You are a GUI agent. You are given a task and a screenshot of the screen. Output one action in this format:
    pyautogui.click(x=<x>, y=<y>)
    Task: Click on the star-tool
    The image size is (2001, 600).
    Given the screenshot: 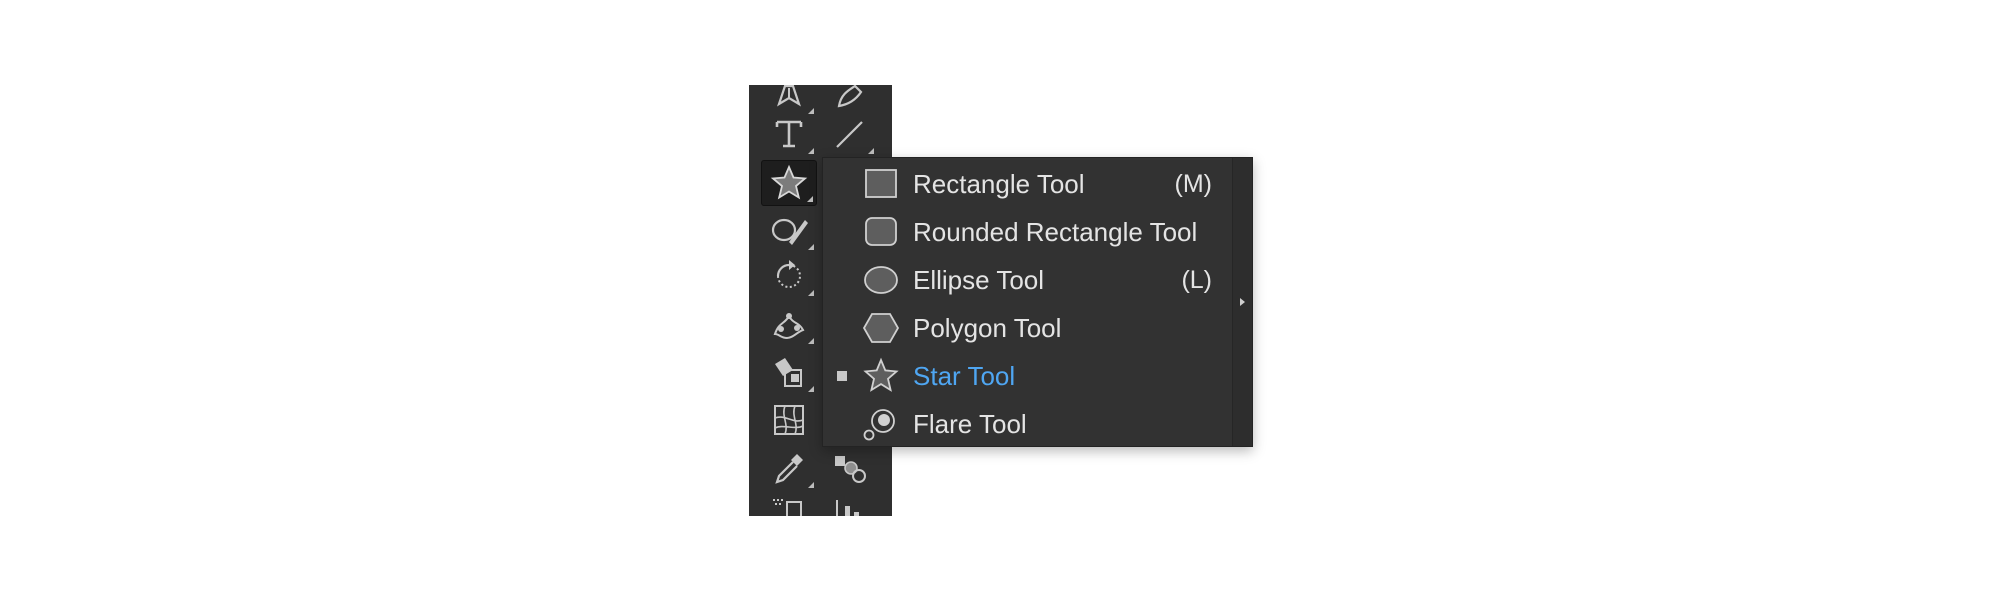 What is the action you would take?
    pyautogui.click(x=789, y=183)
    